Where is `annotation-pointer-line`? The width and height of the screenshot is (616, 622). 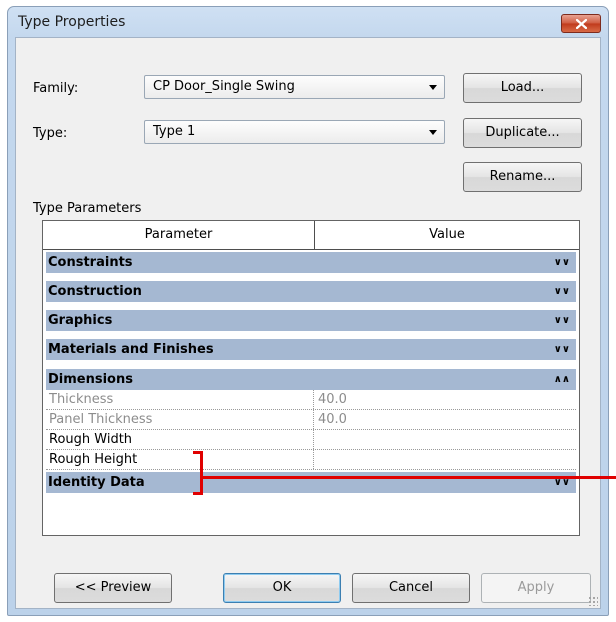 annotation-pointer-line is located at coordinates (409, 477).